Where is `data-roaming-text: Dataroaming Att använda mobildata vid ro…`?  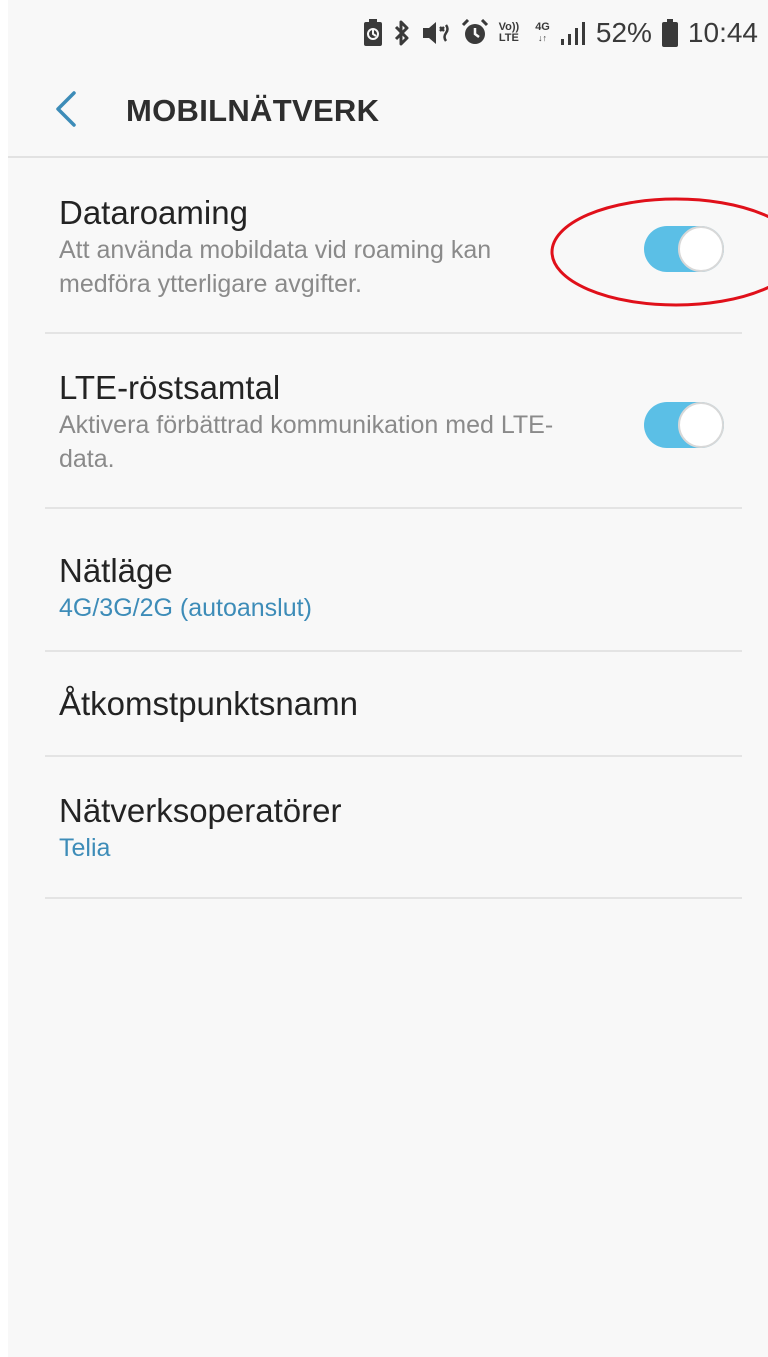
data-roaming-text: Dataroaming Att använda mobildata vid ro… is located at coordinates (393, 229).